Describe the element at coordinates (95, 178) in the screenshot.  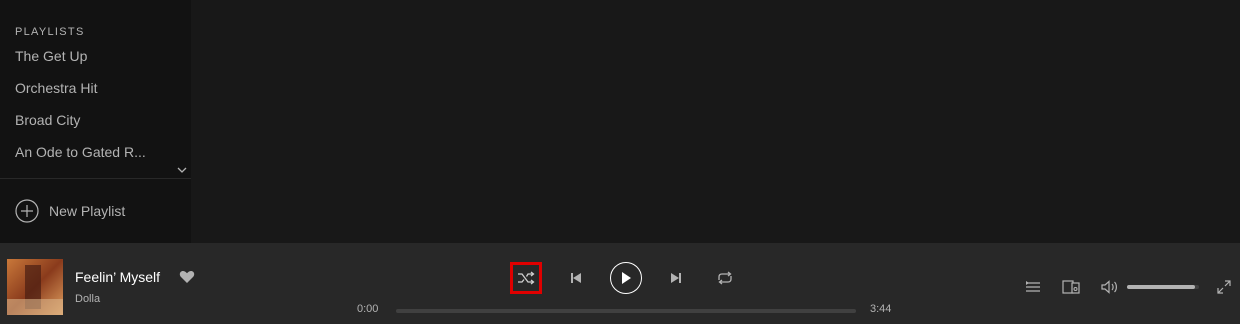
I see `sidebar-divider` at that location.